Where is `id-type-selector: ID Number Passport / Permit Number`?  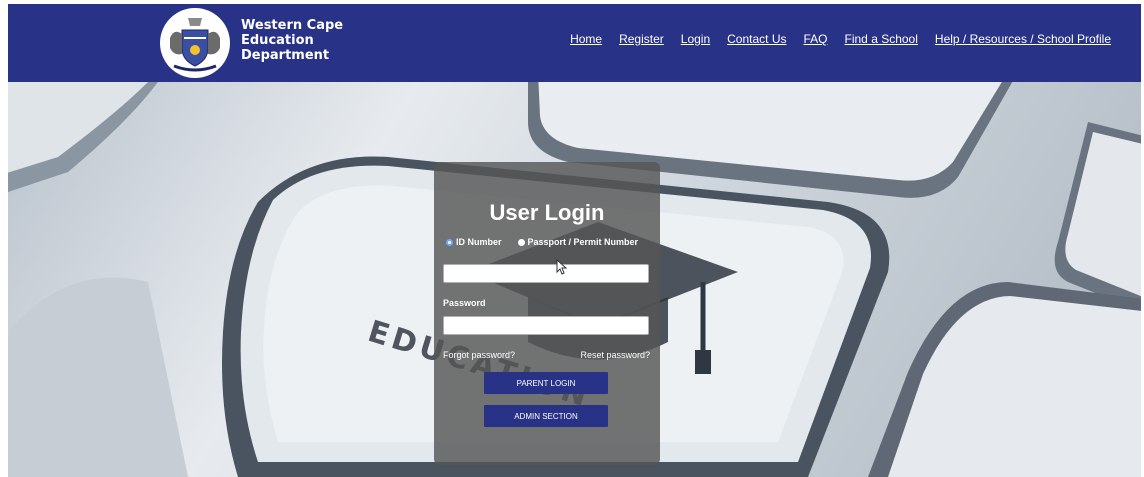 id-type-selector: ID Number Passport / Permit Number is located at coordinates (542, 242).